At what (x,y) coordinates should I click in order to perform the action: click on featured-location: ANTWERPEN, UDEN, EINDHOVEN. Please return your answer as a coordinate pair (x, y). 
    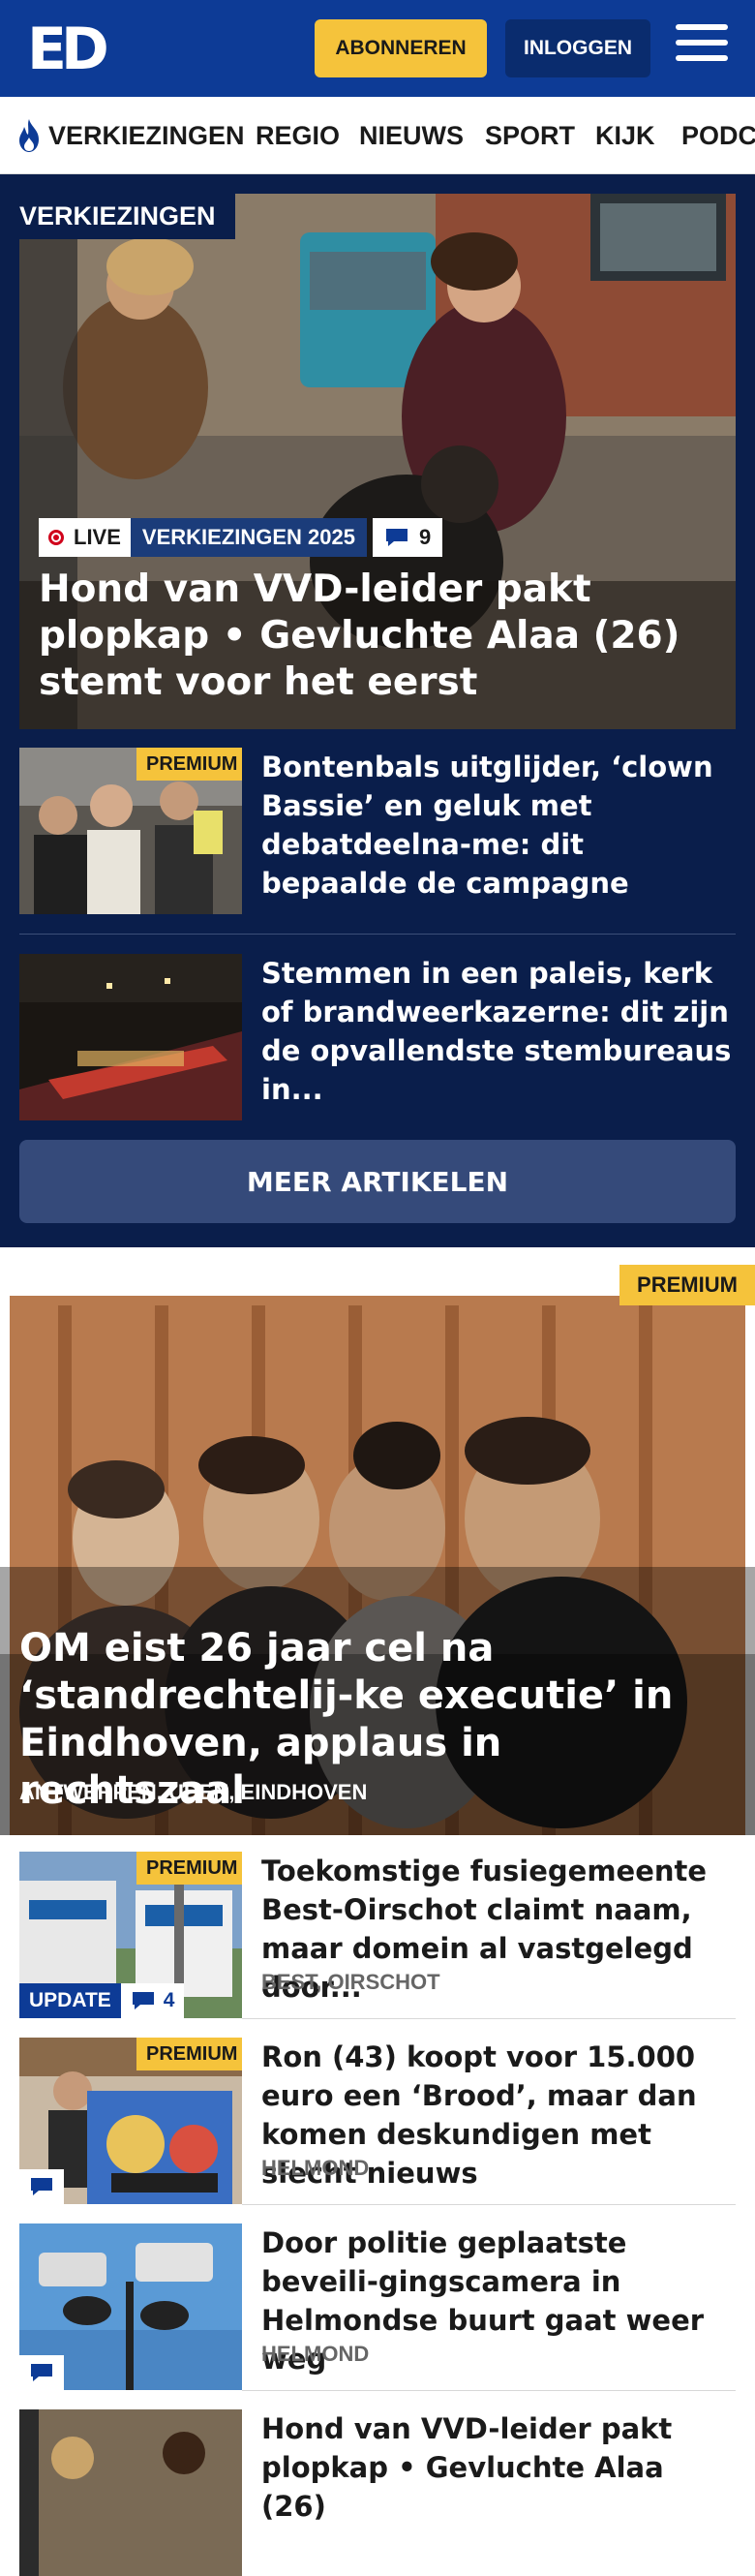
    Looking at the image, I should click on (193, 1792).